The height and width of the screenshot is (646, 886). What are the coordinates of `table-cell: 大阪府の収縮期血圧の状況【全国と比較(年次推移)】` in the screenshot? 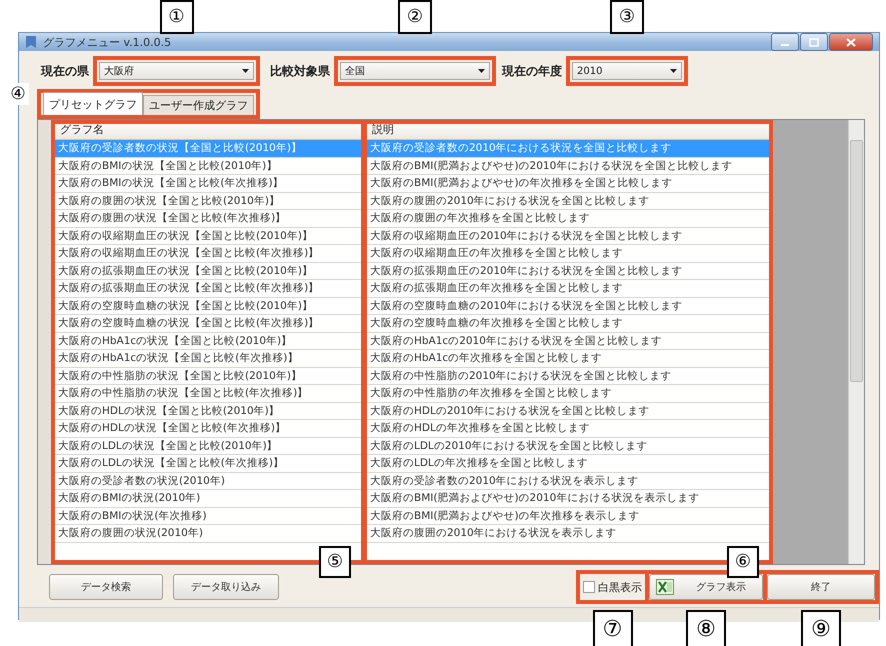 It's located at (208, 253).